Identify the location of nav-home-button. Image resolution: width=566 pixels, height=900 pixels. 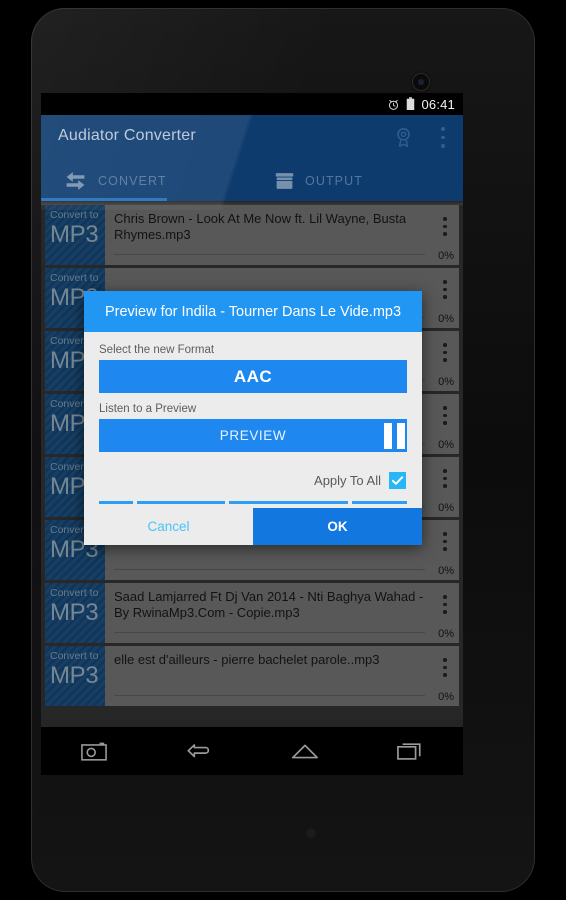
(305, 751).